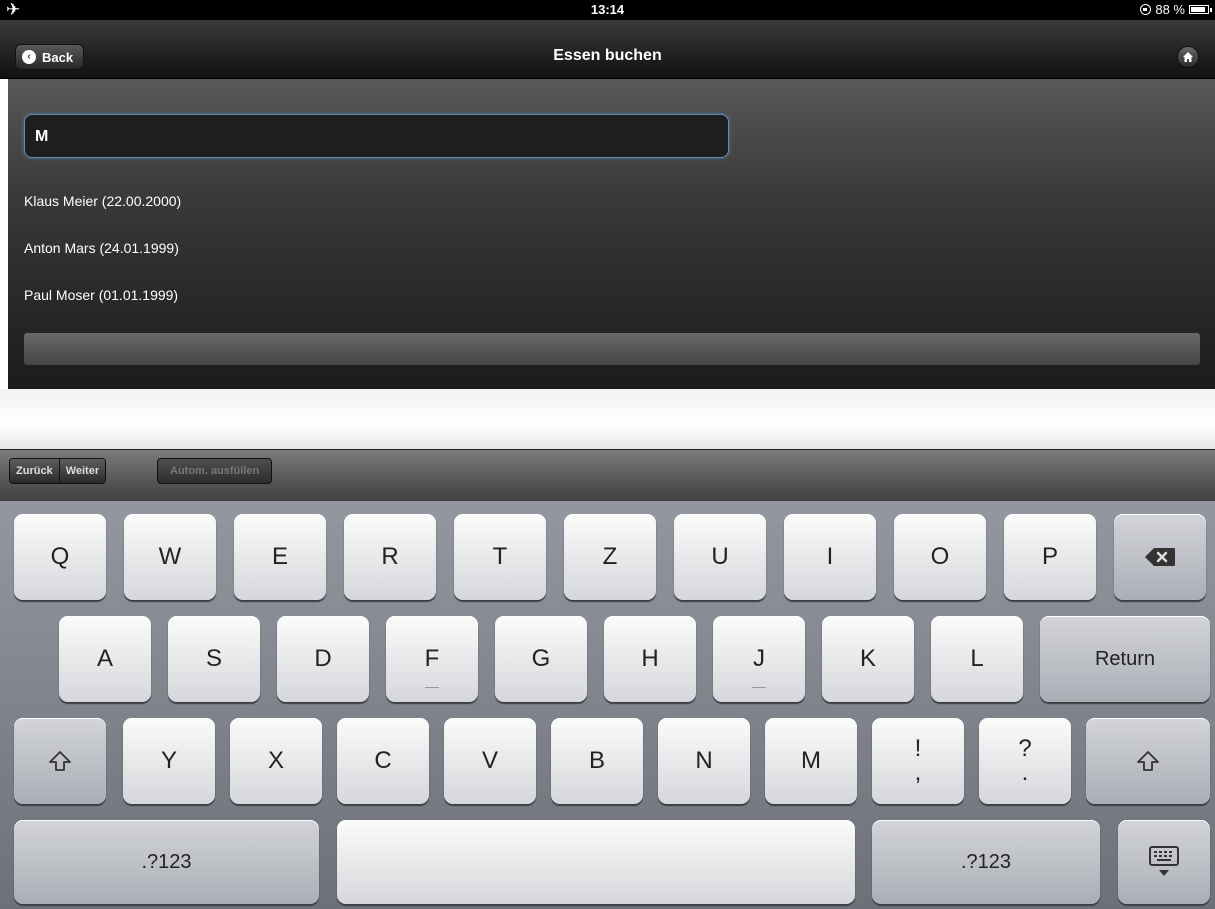 The width and height of the screenshot is (1215, 909). I want to click on key-exclamation-comma: ! ,, so click(918, 761).